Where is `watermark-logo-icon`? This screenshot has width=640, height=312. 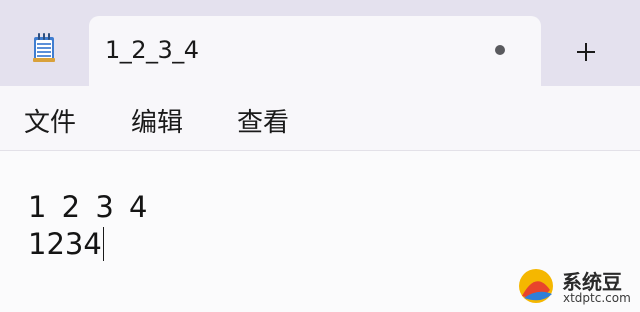
watermark-logo-icon is located at coordinates (536, 286).